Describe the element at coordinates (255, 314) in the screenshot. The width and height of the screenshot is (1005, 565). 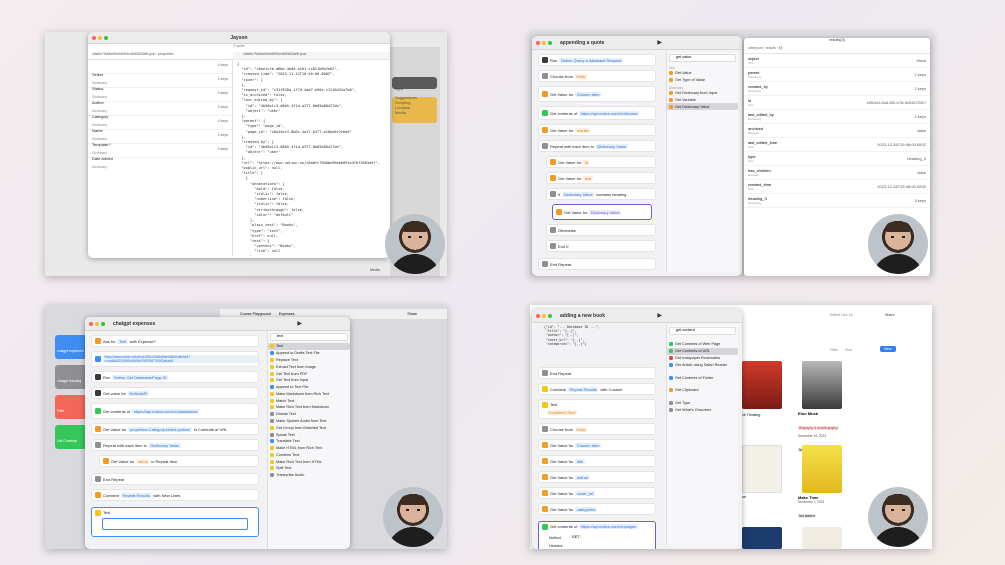
I see `browser-tab: Course Playground` at that location.